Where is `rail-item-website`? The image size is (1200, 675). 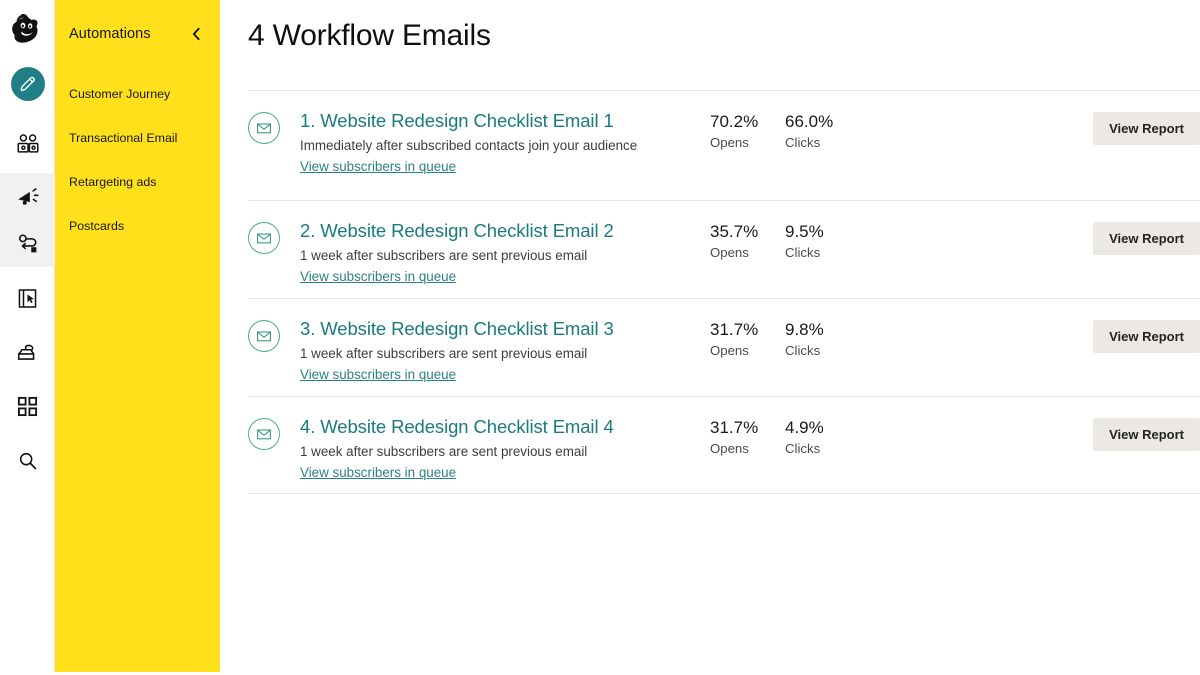
rail-item-website is located at coordinates (27, 352).